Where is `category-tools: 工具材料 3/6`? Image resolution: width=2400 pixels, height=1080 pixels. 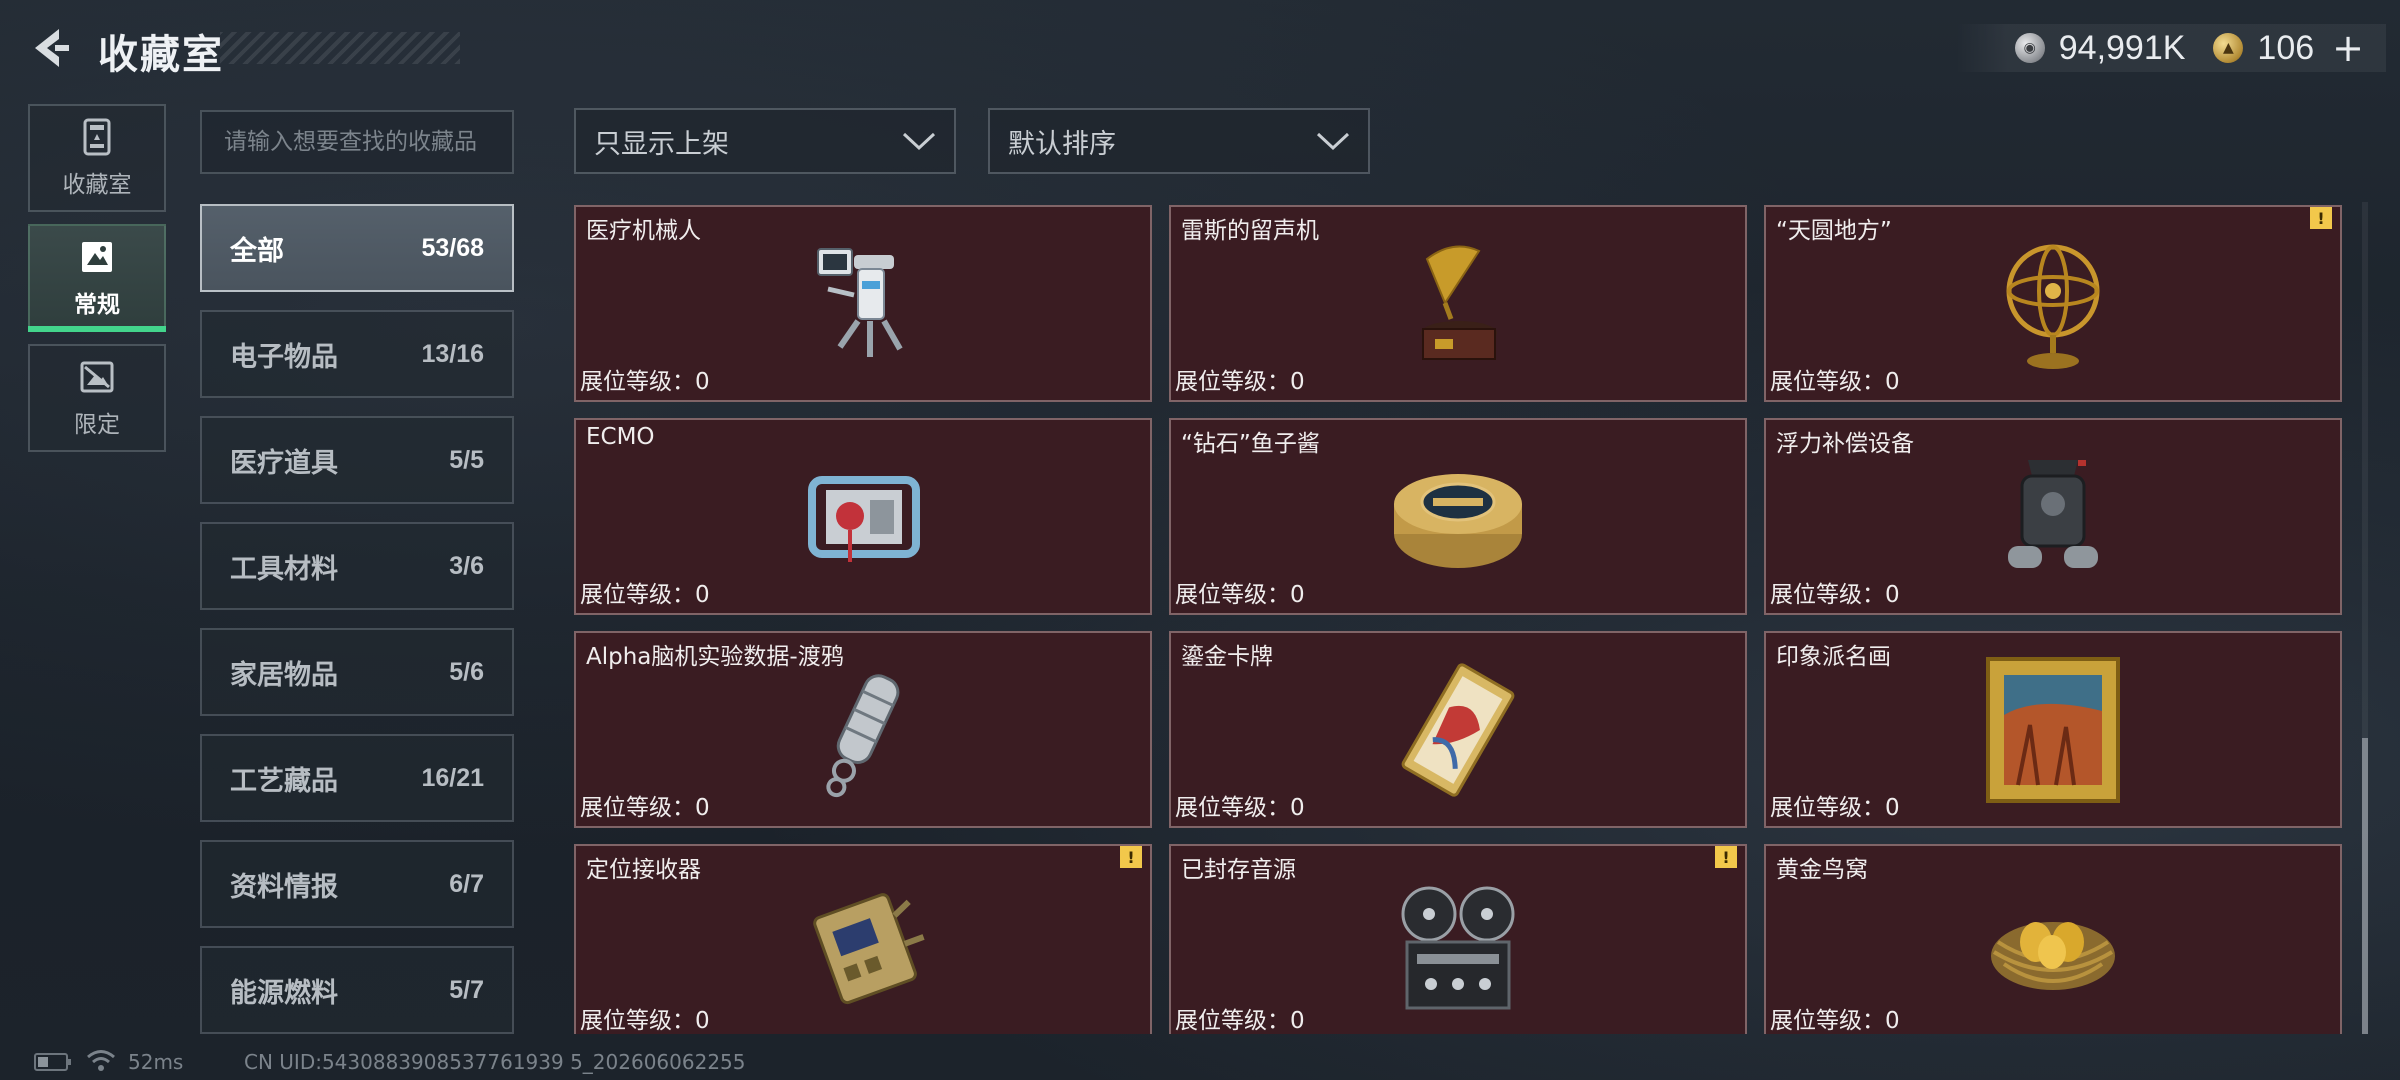 category-tools: 工具材料 3/6 is located at coordinates (357, 566).